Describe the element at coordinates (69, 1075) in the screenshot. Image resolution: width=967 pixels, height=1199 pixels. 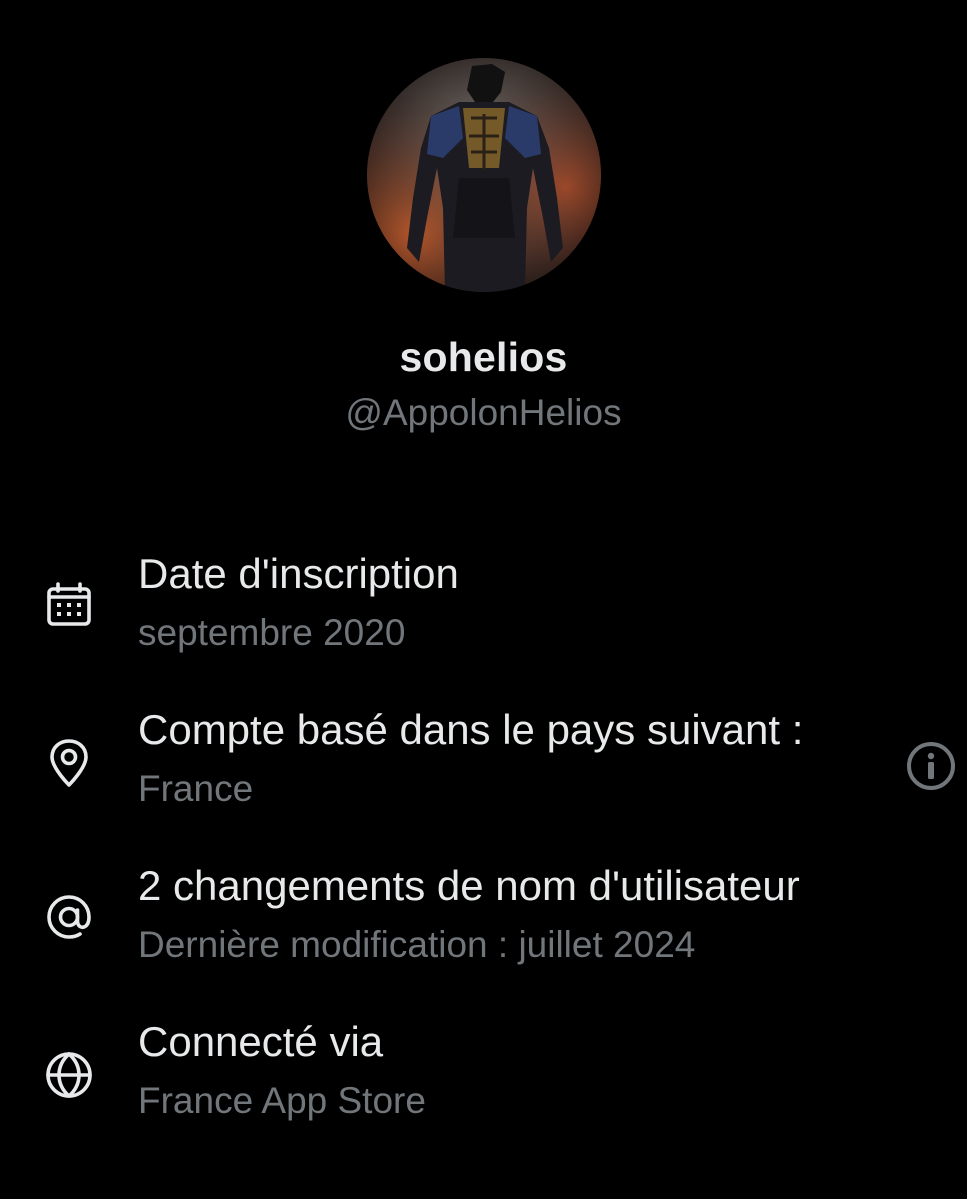
I see `globe-icon` at that location.